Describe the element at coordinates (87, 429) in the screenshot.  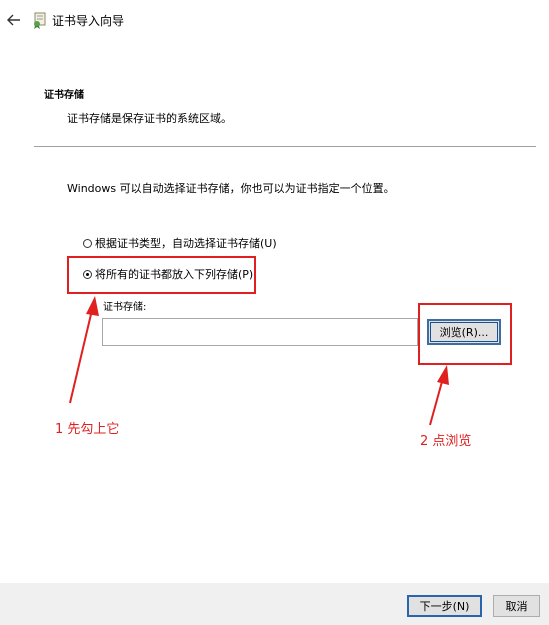
I see `annotation-step1: 1 先勾上它` at that location.